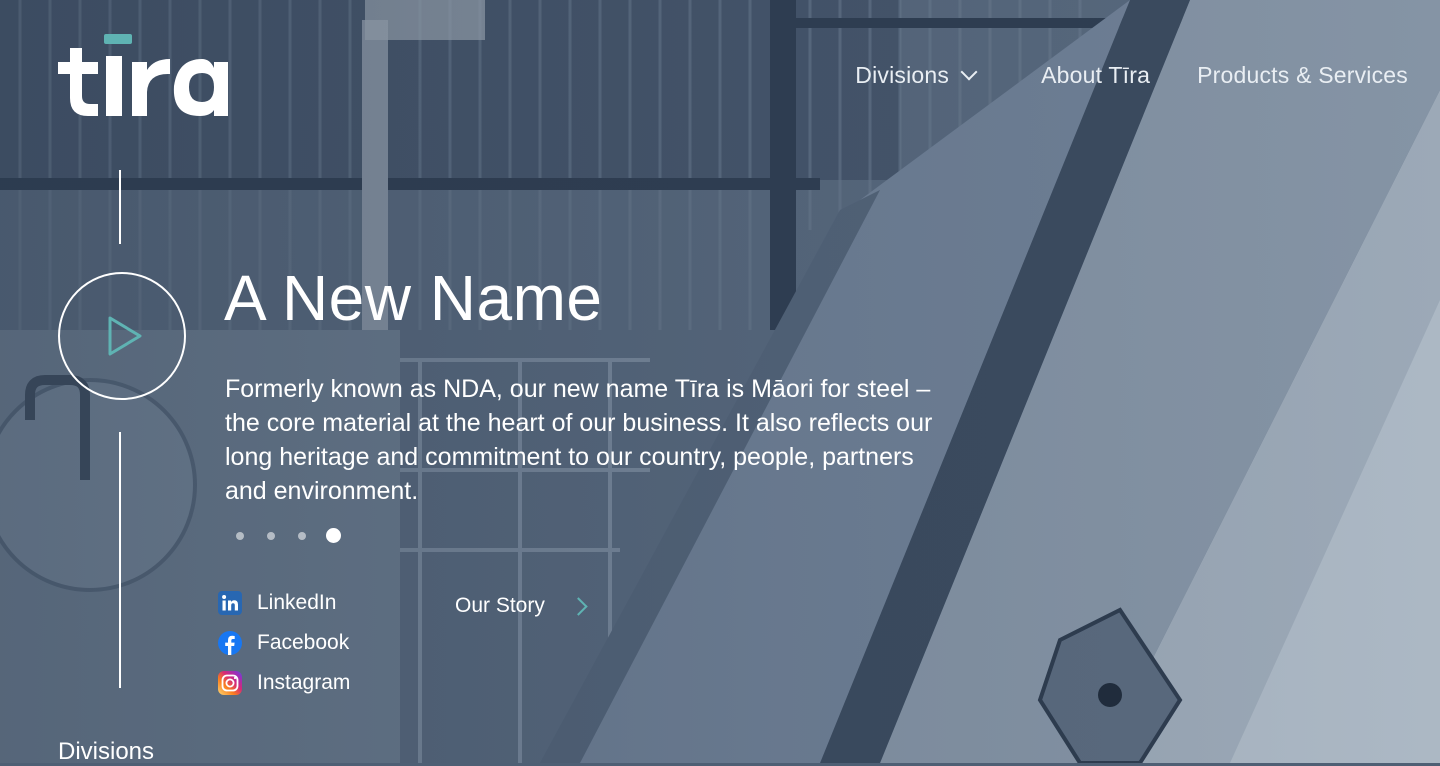 The width and height of the screenshot is (1440, 766). I want to click on chevron-down-icon, so click(969, 72).